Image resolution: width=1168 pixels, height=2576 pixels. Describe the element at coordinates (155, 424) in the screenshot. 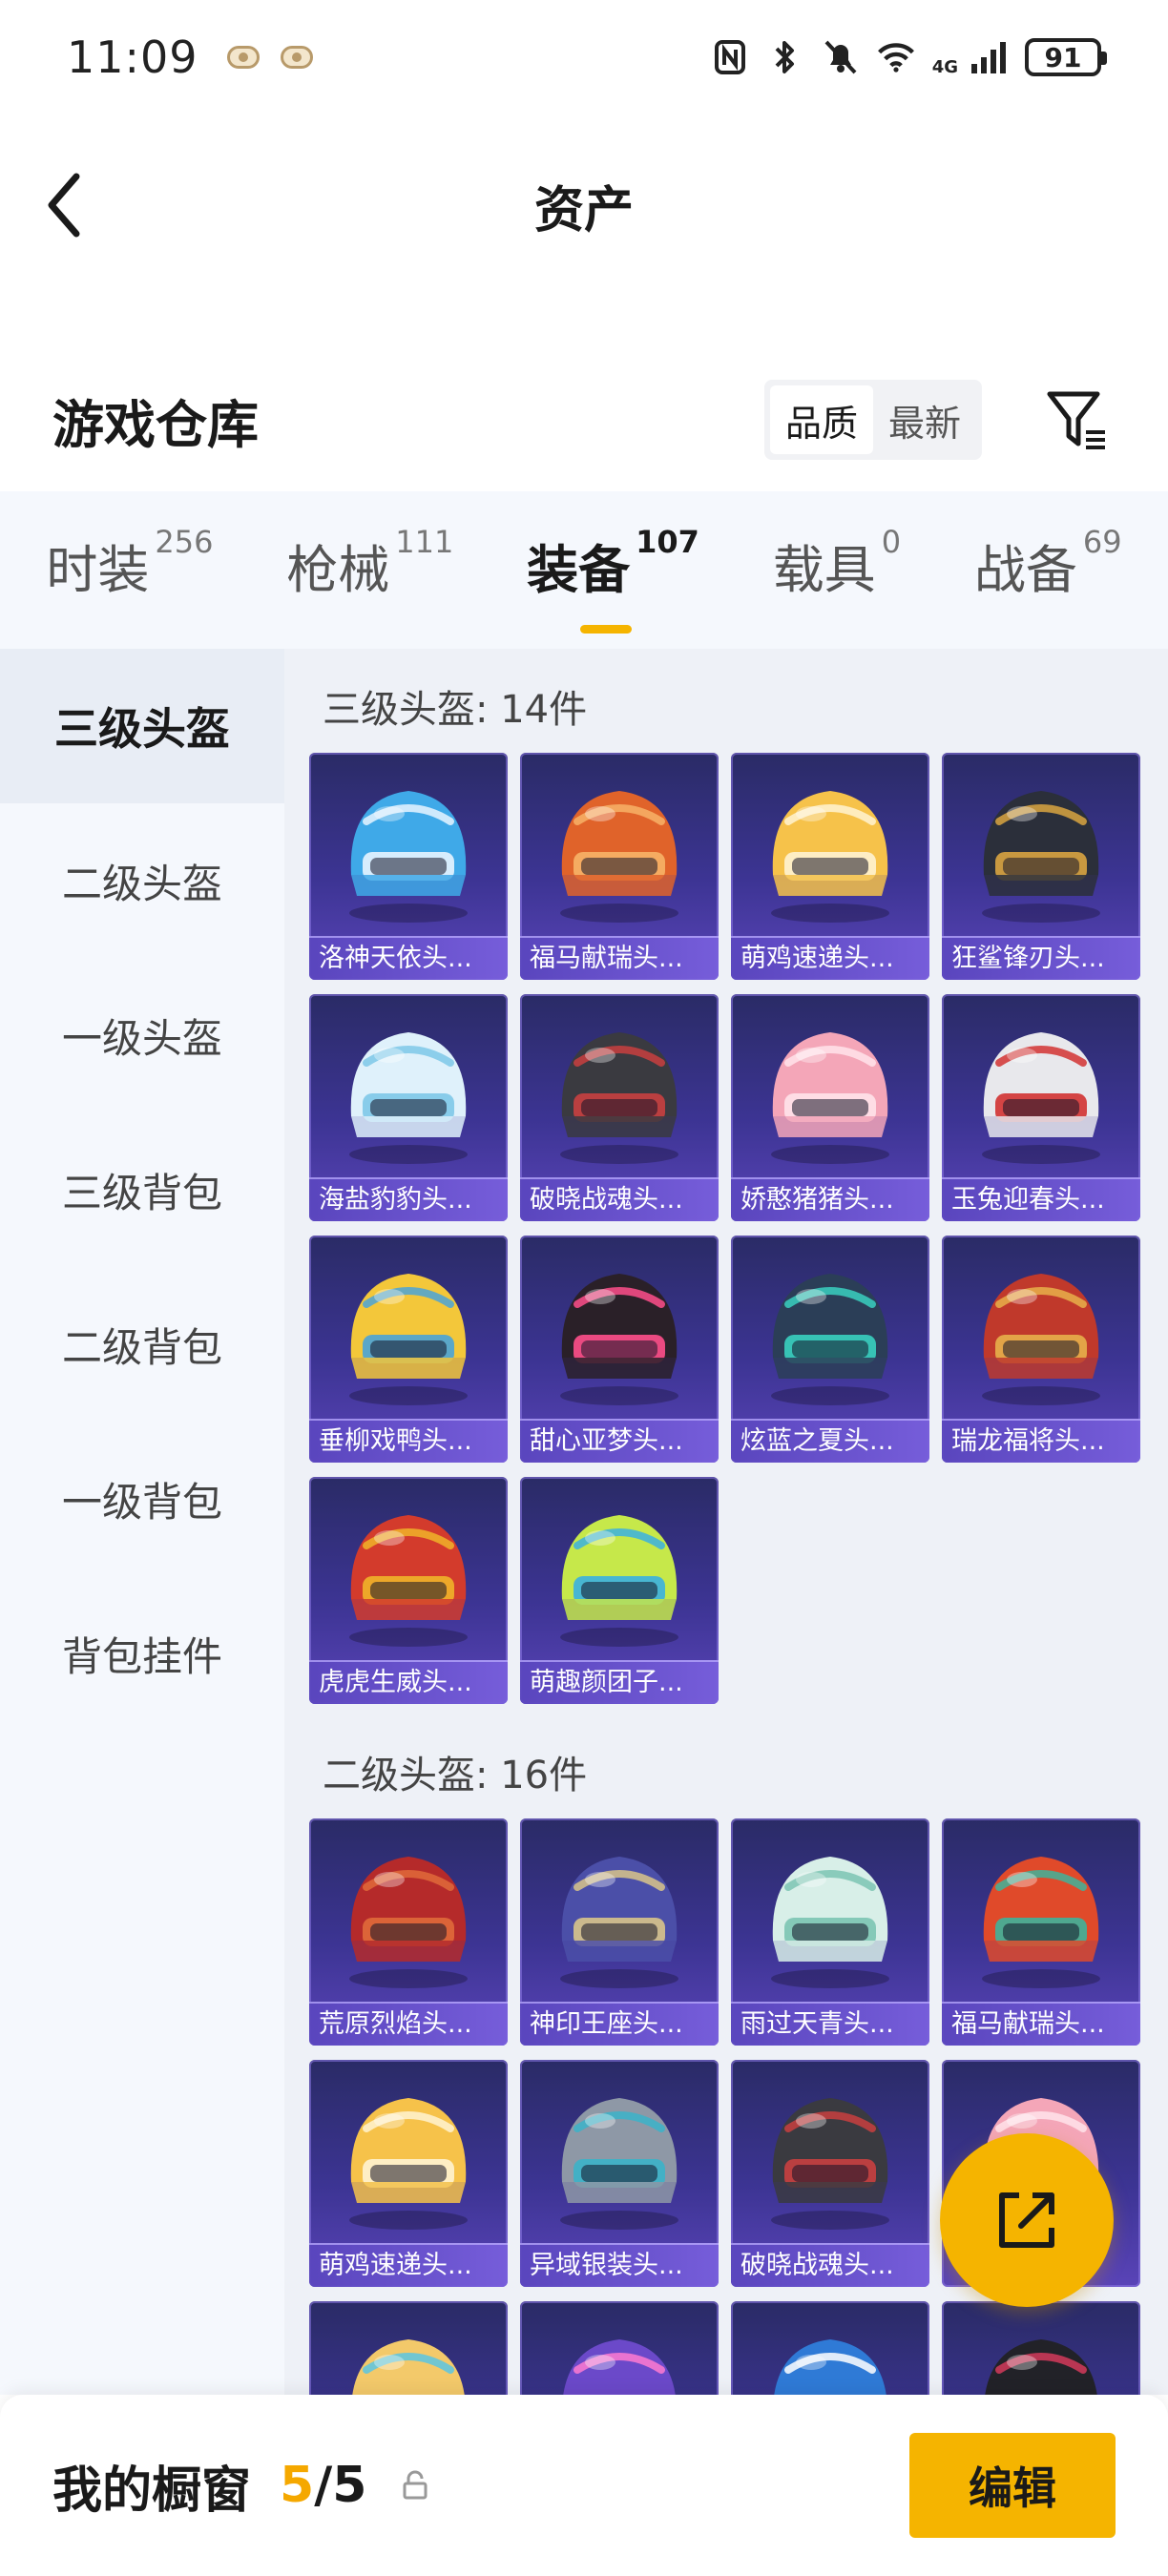

I see `section-title: 游戏仓库` at that location.